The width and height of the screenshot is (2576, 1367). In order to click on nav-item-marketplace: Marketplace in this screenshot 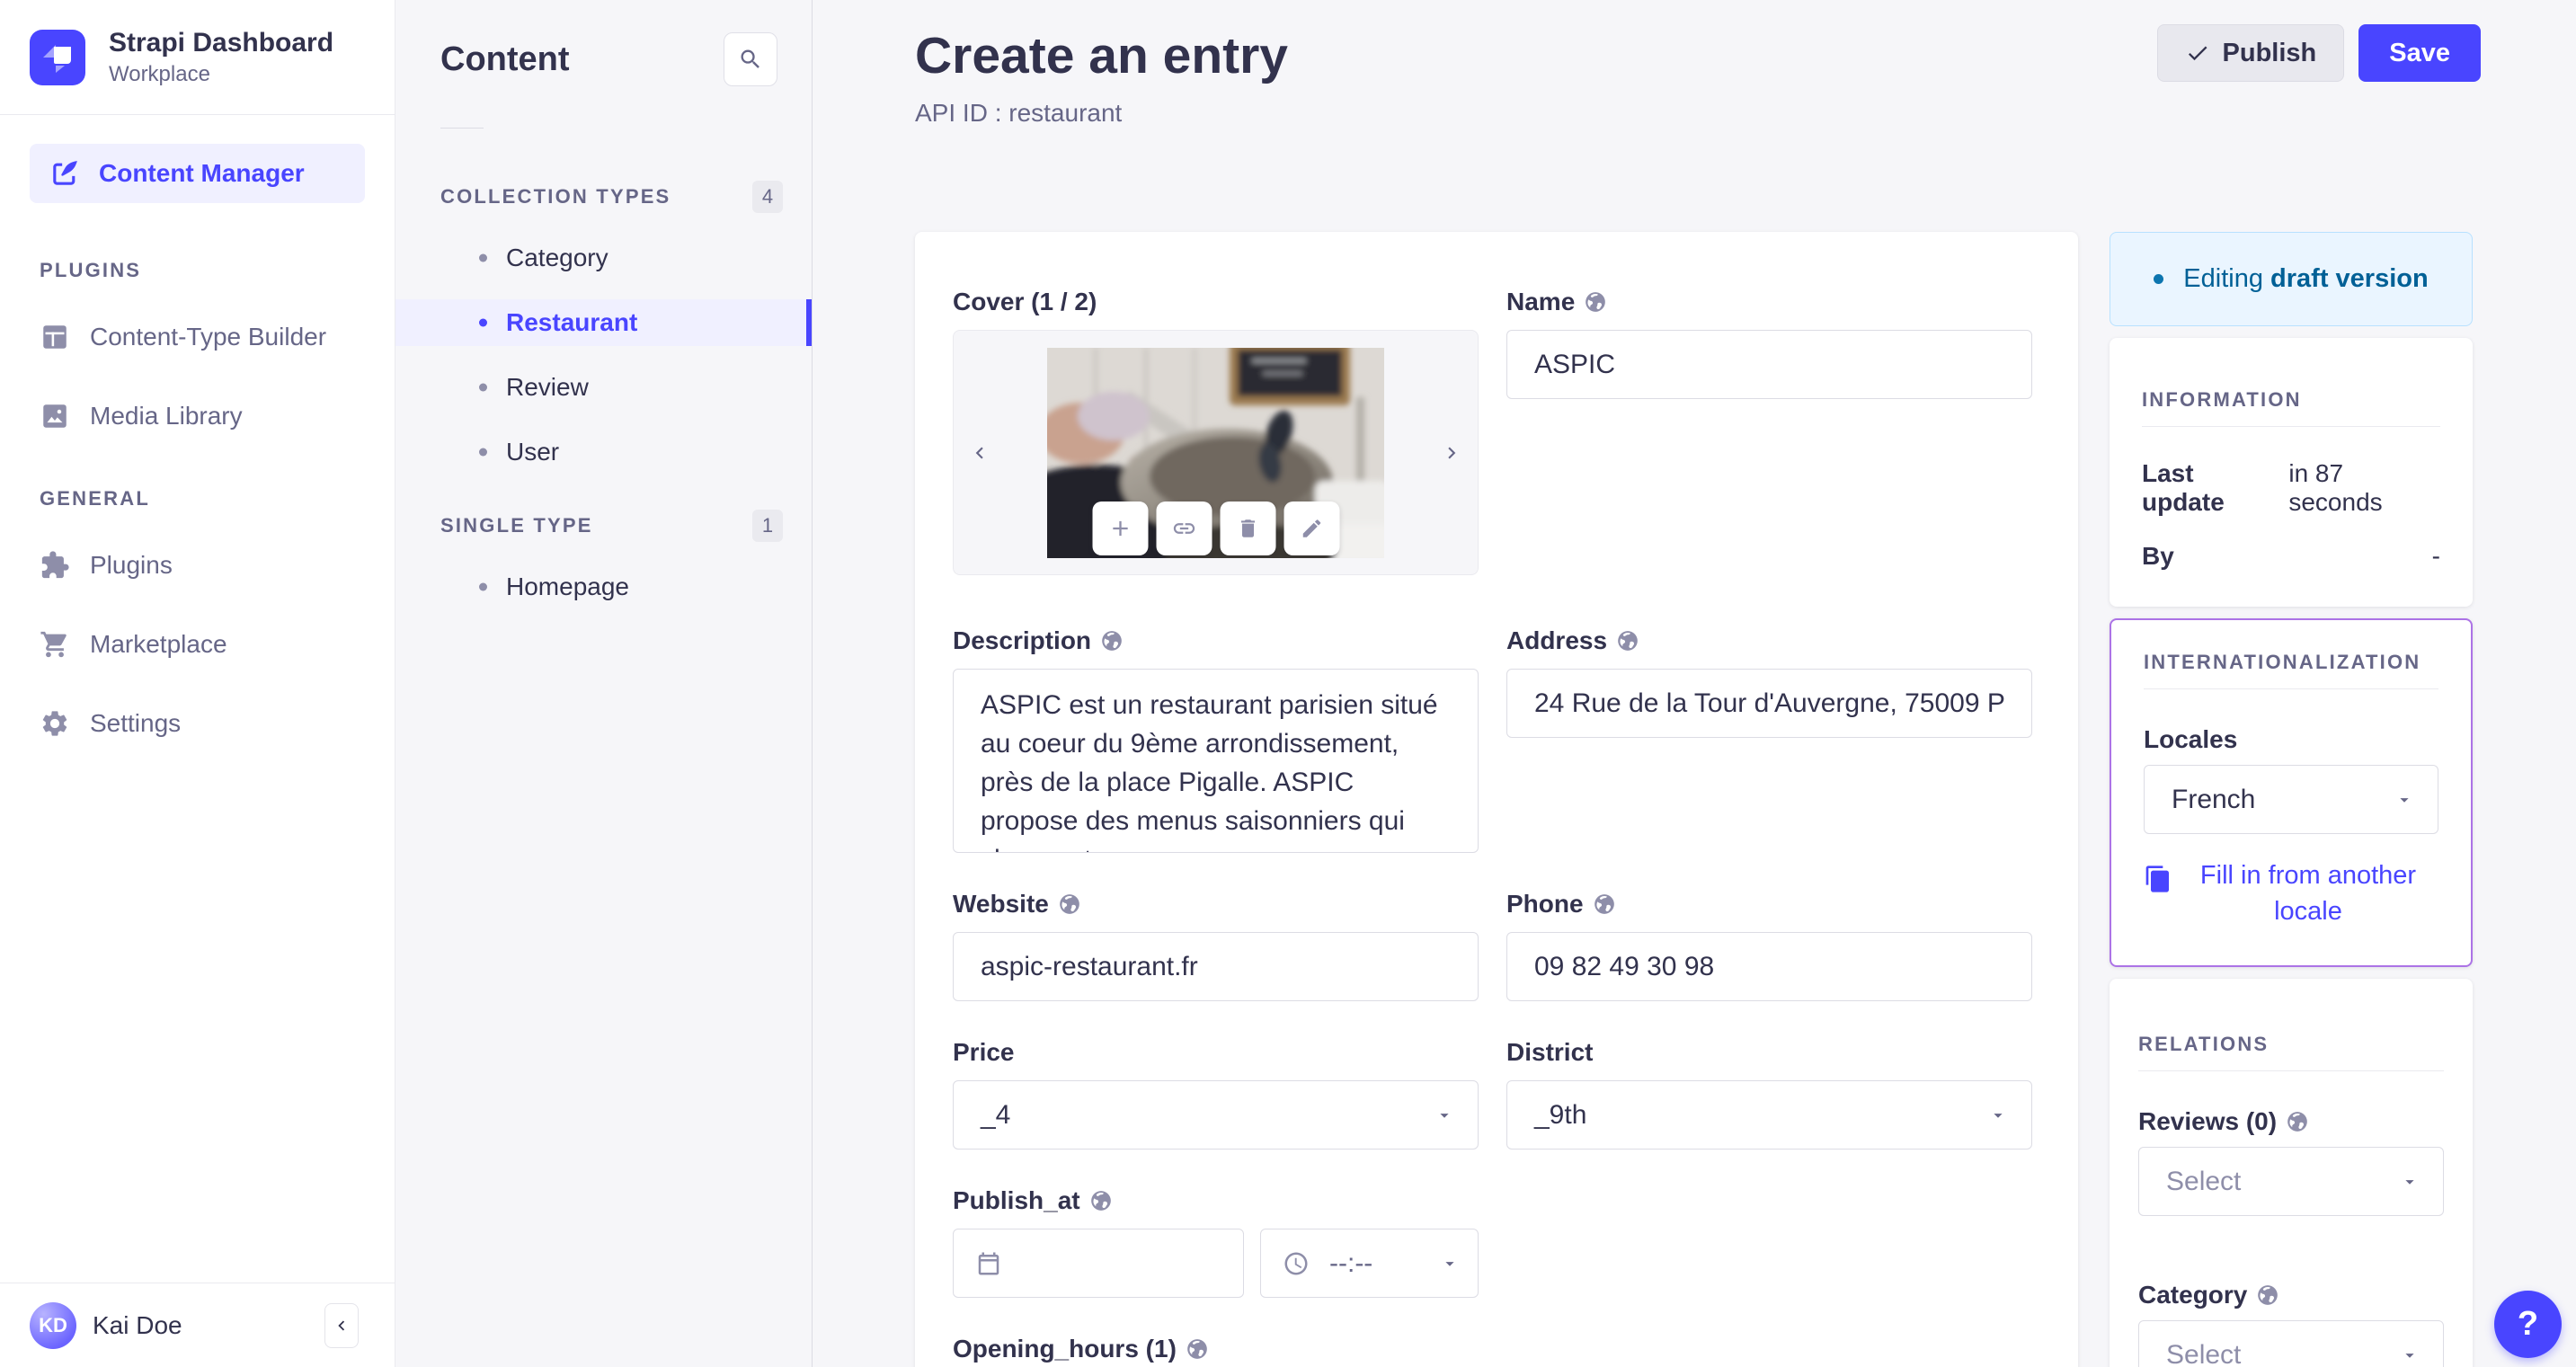, I will do `click(202, 645)`.